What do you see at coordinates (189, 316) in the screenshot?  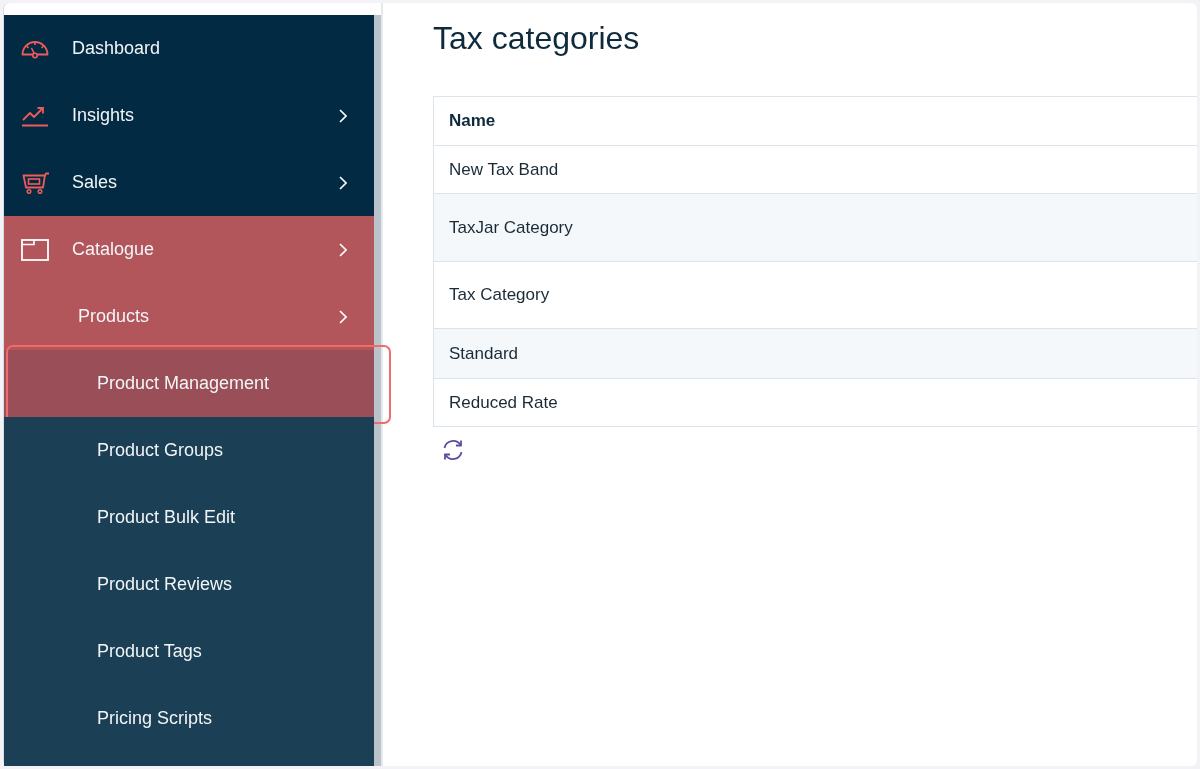 I see `sidebar-item: Products` at bounding box center [189, 316].